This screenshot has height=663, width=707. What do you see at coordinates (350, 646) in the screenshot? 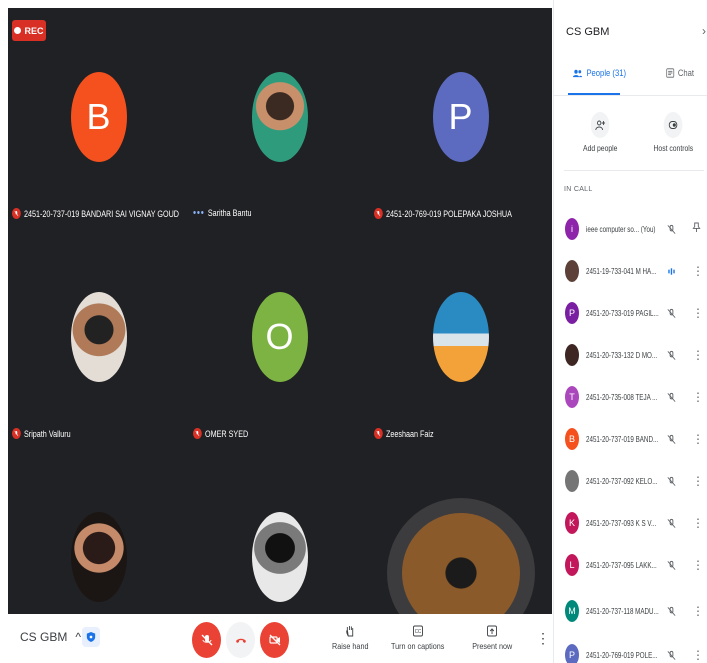
I see `raise-hand-label: Raise hand` at bounding box center [350, 646].